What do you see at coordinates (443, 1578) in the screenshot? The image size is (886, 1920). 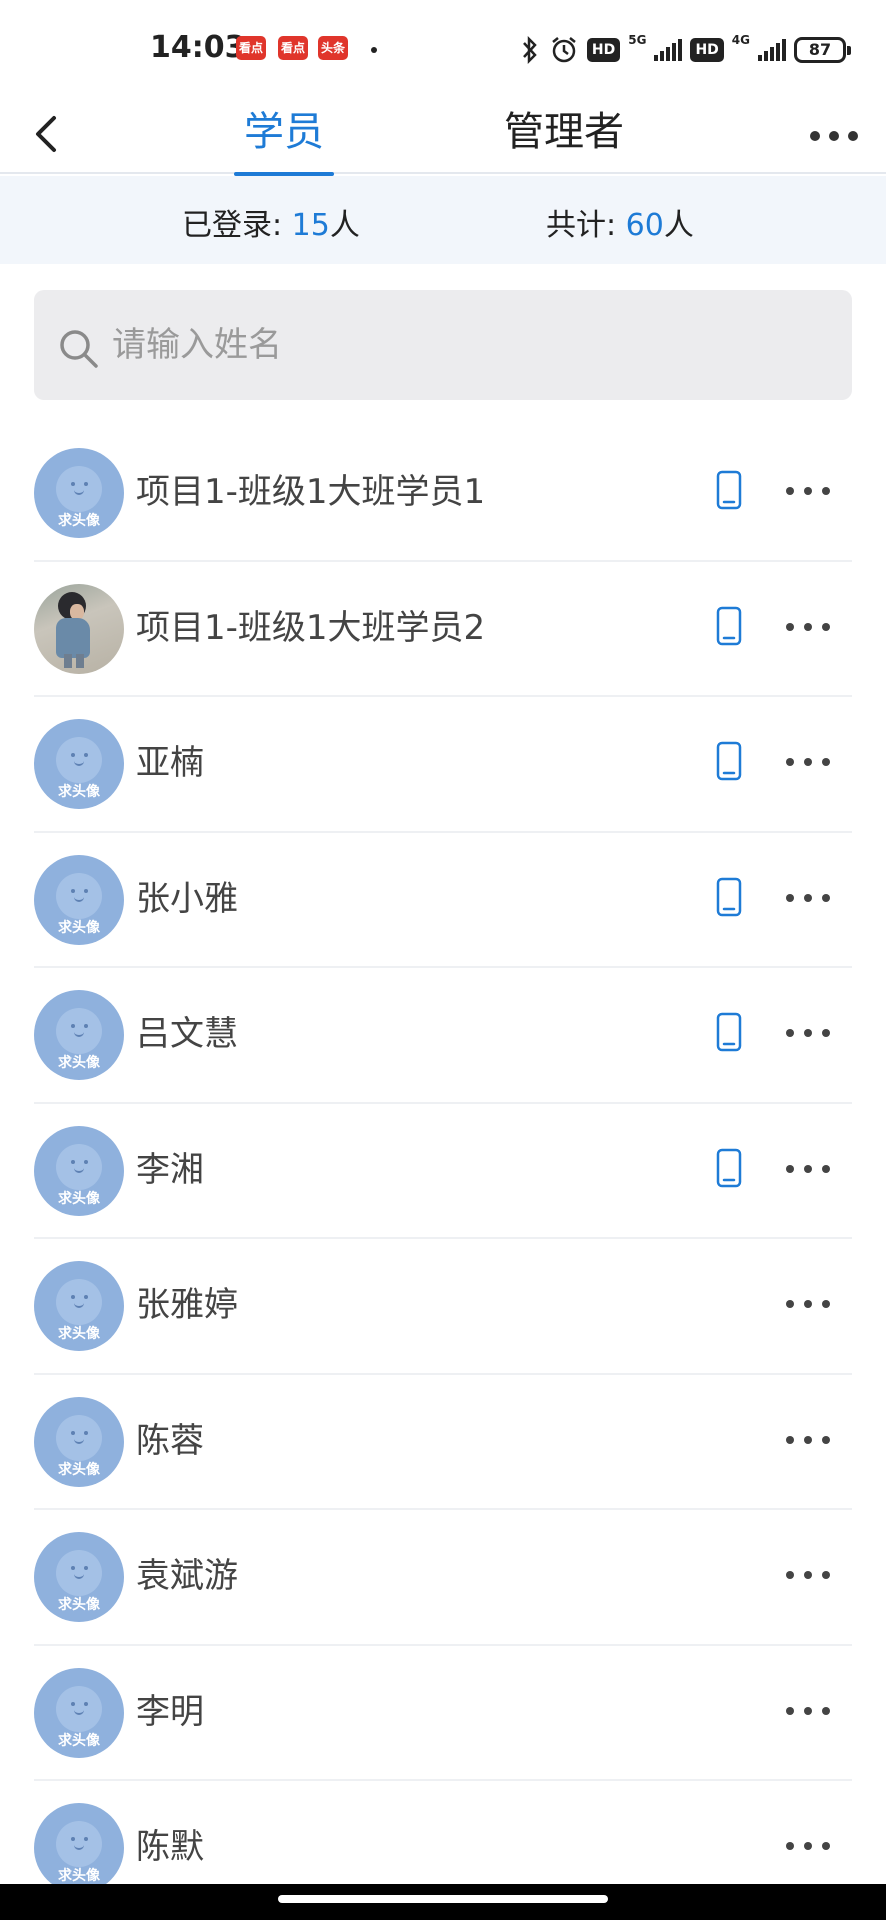 I see `list-item: 求头像 袁斌游` at bounding box center [443, 1578].